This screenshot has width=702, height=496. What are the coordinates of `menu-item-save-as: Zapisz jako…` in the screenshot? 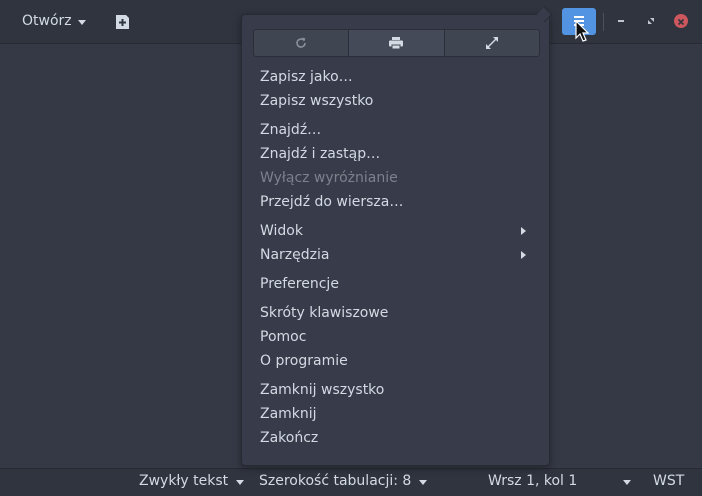 It's located at (395, 77).